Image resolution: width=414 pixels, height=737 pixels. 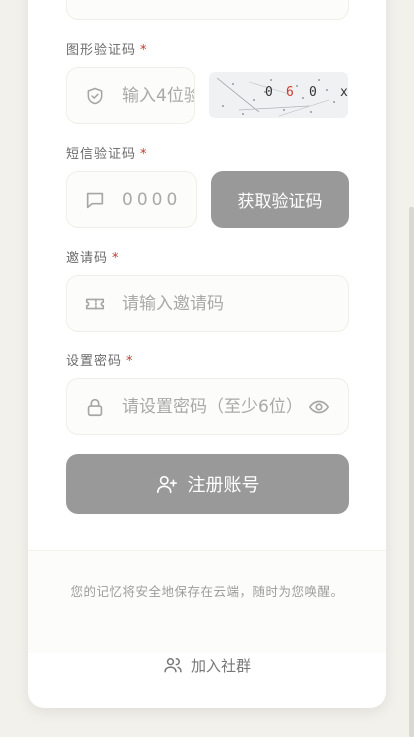 I want to click on captcha-label: 图形验证码 *, so click(x=107, y=48).